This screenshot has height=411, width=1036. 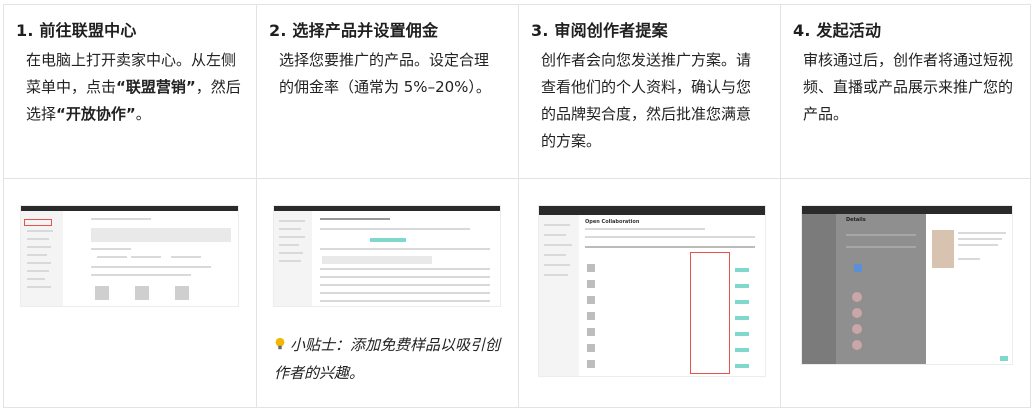 I want to click on step-1-screenshot, so click(x=129, y=256).